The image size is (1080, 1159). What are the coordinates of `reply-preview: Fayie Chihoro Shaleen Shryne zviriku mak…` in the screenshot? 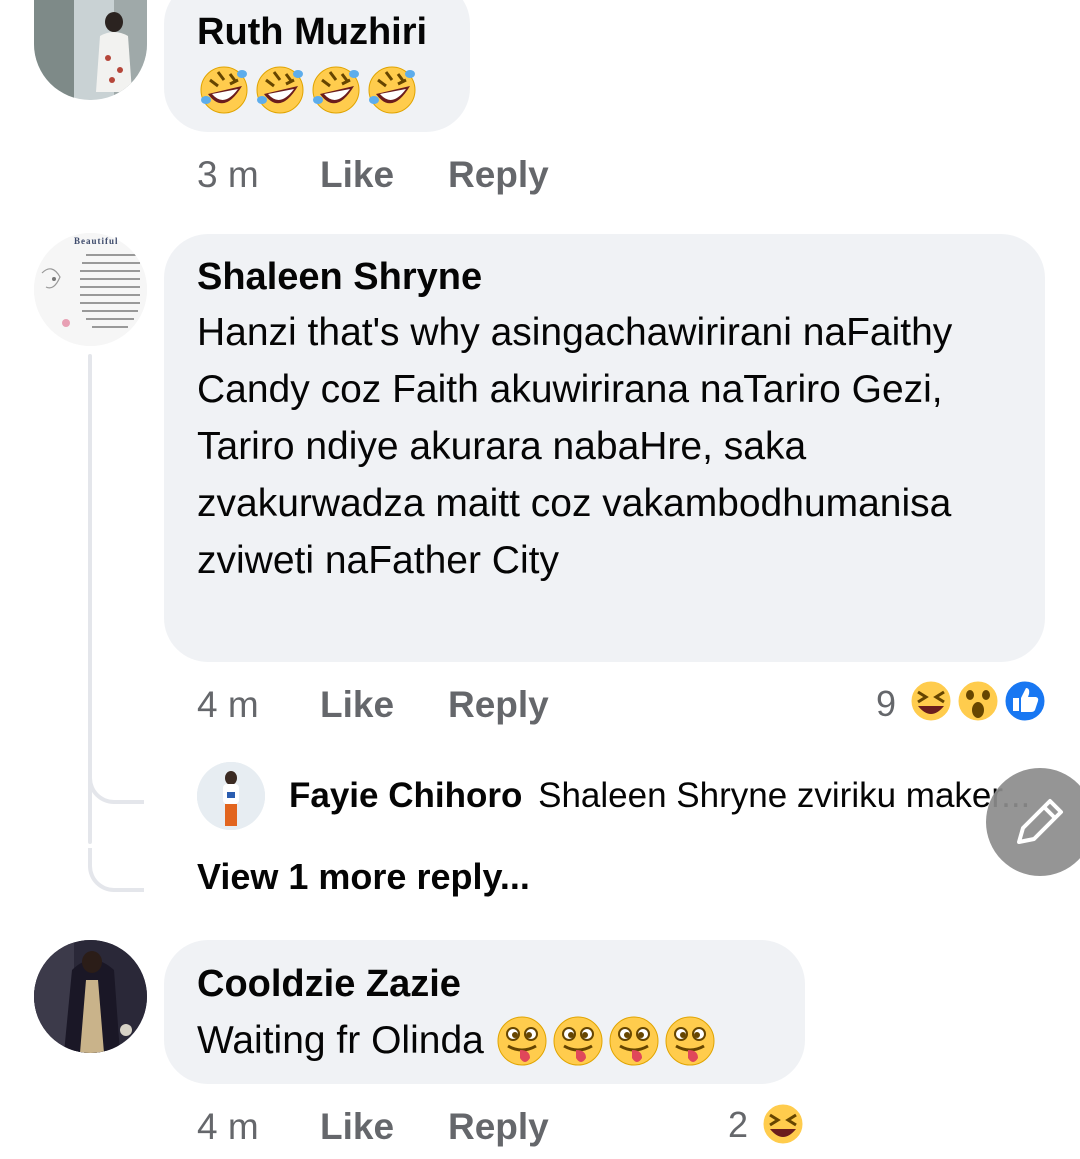 It's located at (659, 796).